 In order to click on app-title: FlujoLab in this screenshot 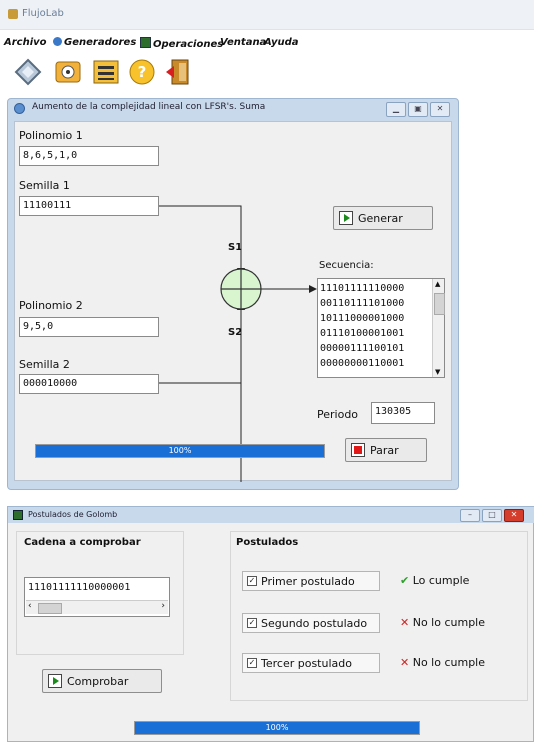, I will do `click(43, 13)`.